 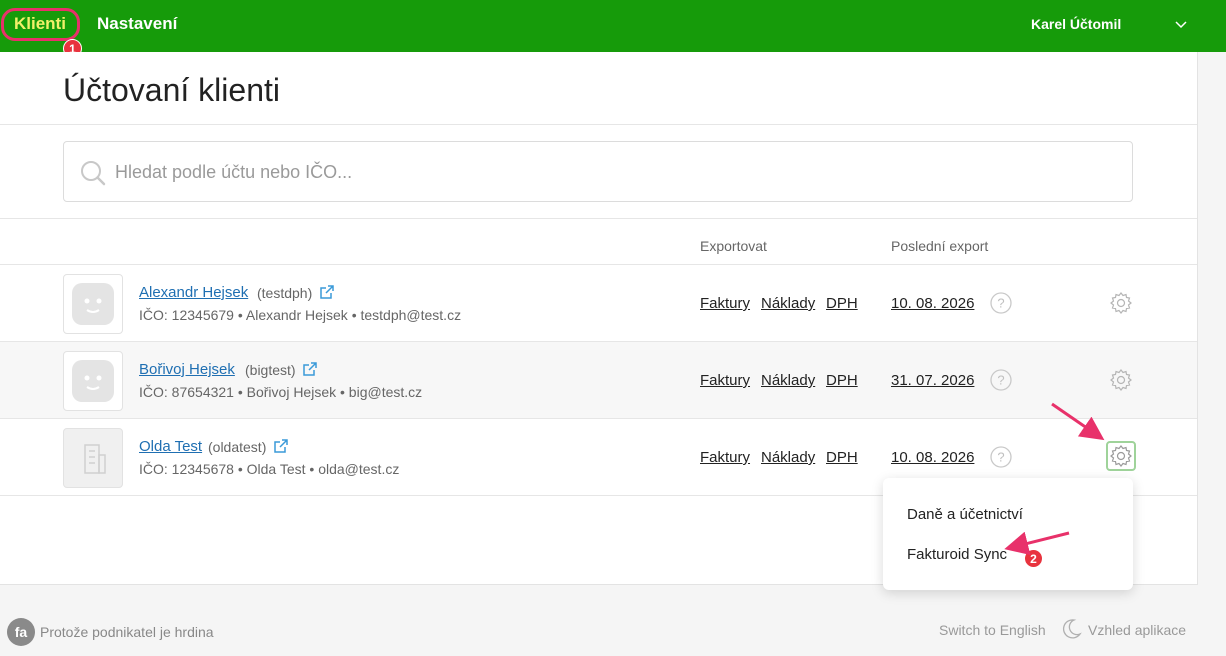 I want to click on user-menu-name: Karel Účtomil, so click(x=1076, y=24).